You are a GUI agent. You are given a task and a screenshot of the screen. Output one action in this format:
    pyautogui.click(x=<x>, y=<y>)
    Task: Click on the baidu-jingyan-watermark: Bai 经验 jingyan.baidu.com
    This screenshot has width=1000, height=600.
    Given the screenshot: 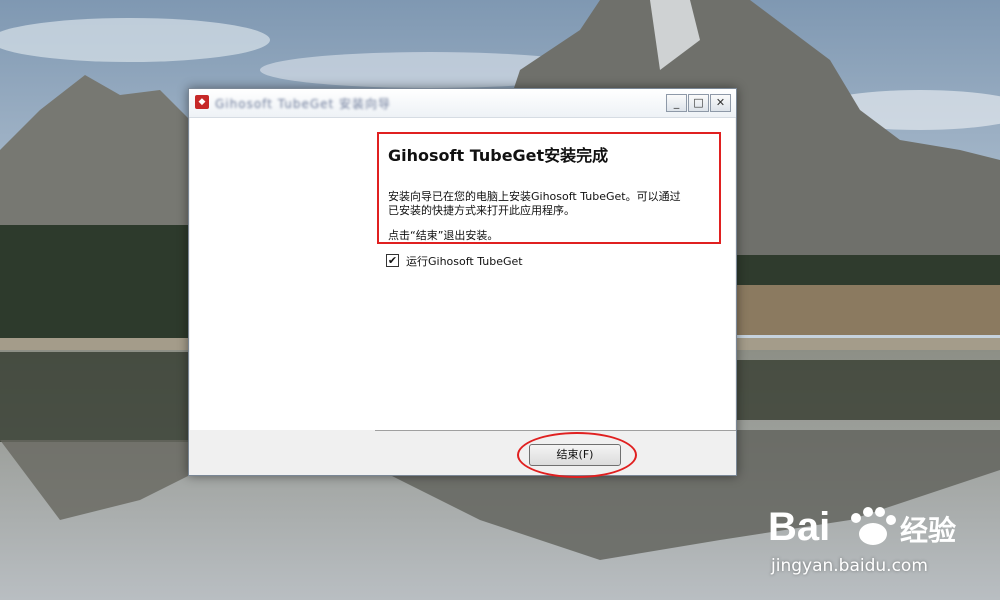 What is the action you would take?
    pyautogui.click(x=883, y=548)
    